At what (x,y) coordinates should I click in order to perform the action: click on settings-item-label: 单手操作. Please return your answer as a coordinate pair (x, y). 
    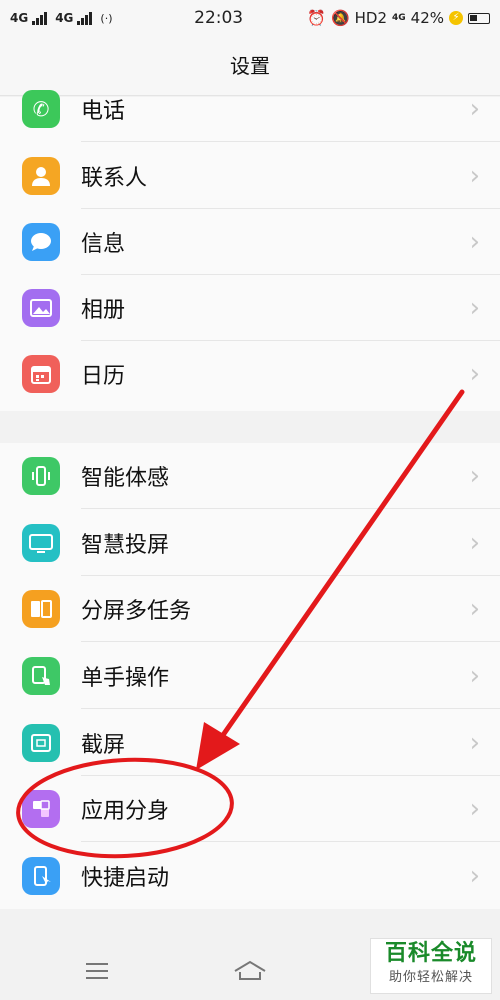
    Looking at the image, I should click on (125, 678).